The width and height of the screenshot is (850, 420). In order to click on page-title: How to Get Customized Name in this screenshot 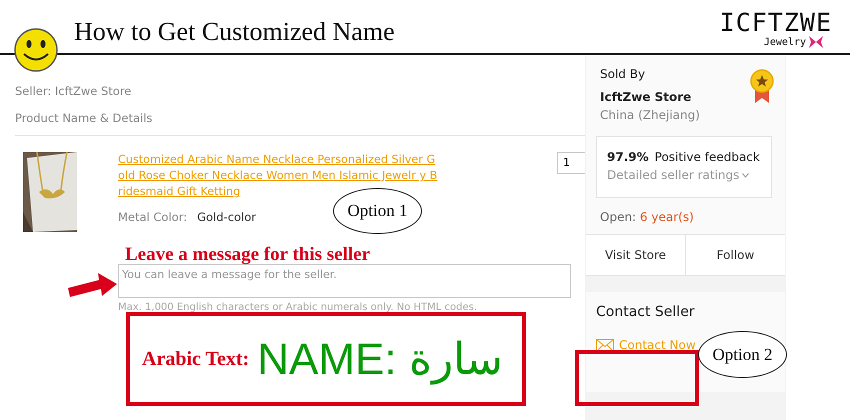, I will do `click(234, 32)`.